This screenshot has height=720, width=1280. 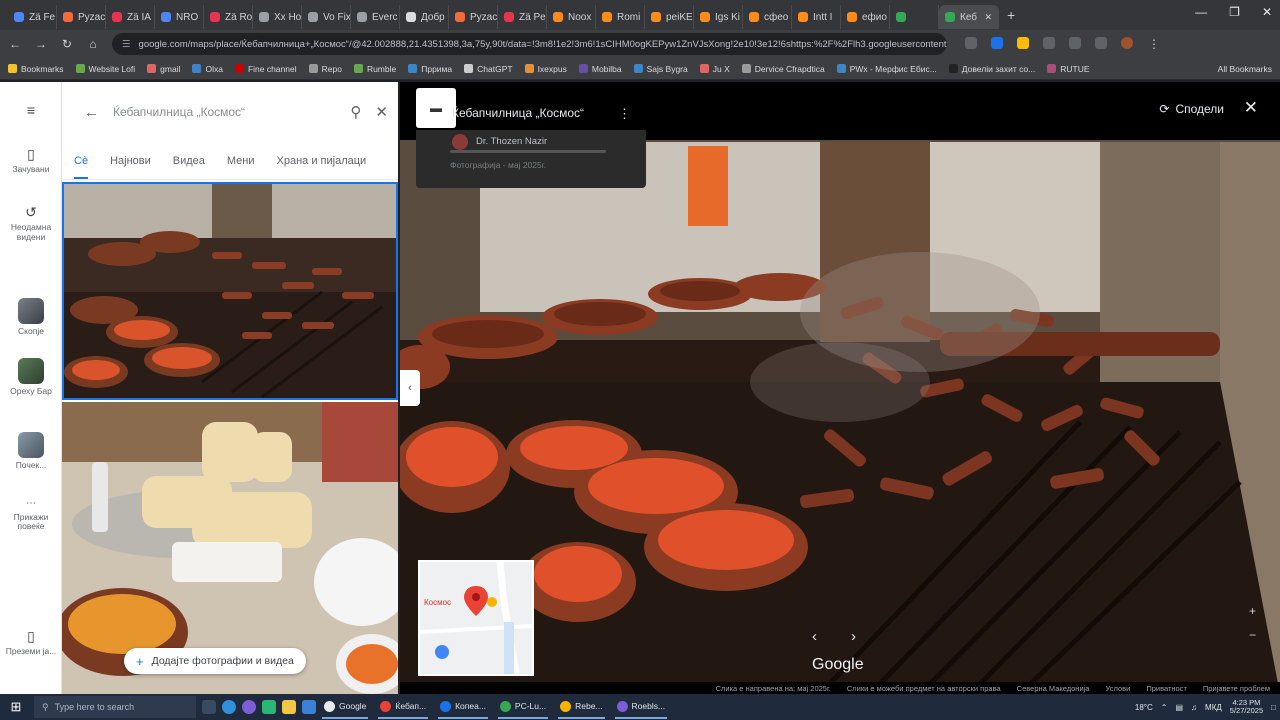 I want to click on bookmark-item: Пррима, so click(x=430, y=69).